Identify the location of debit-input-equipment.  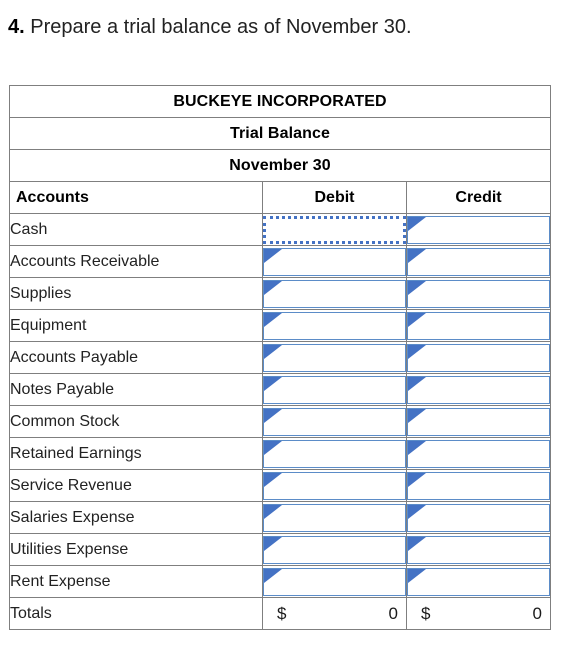
(334, 325).